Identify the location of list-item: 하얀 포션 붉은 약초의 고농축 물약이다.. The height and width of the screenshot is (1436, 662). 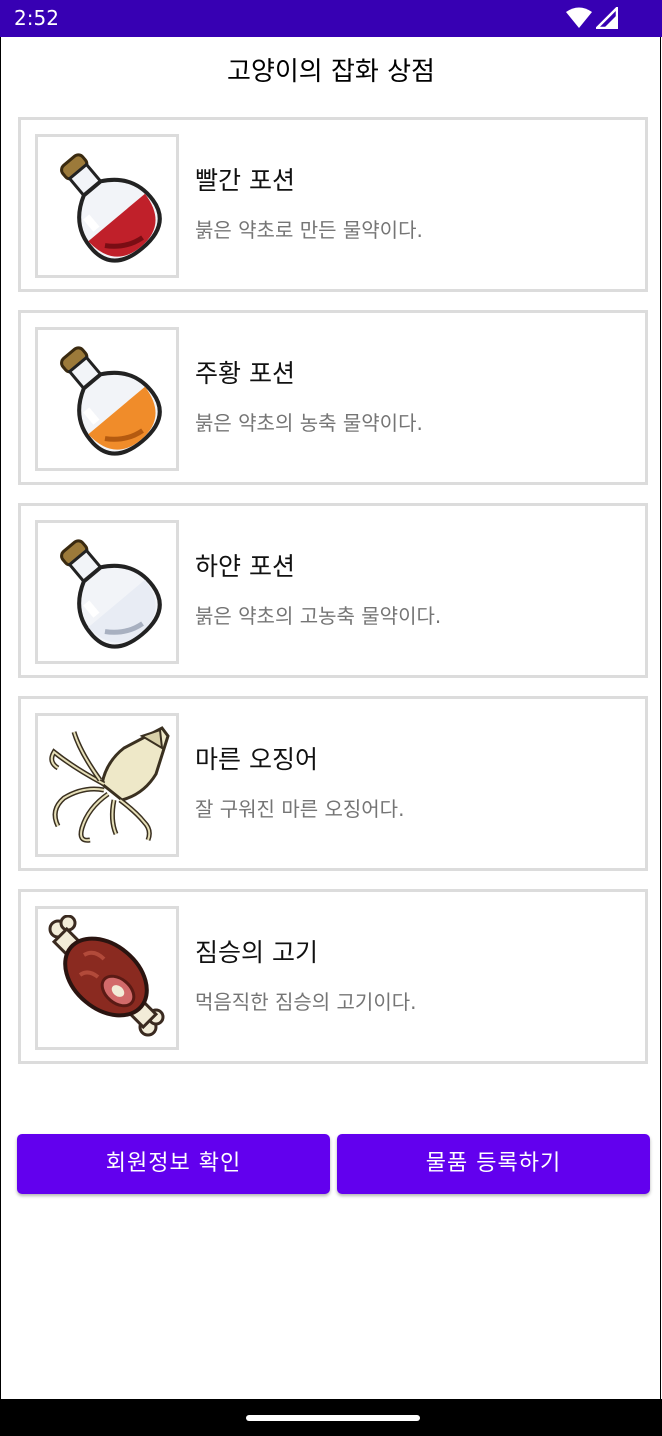
(333, 590).